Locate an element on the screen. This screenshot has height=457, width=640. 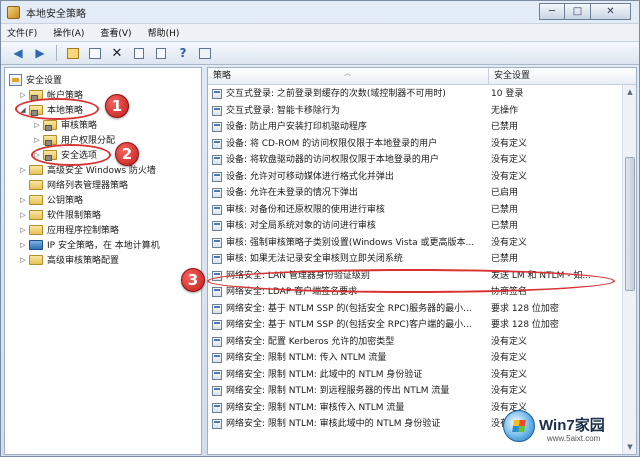
table-row: 网络安全: 限制 NTLM: 到远程服务器的传出 NTLM 流量 没有定义 is located at coordinates (414, 391).